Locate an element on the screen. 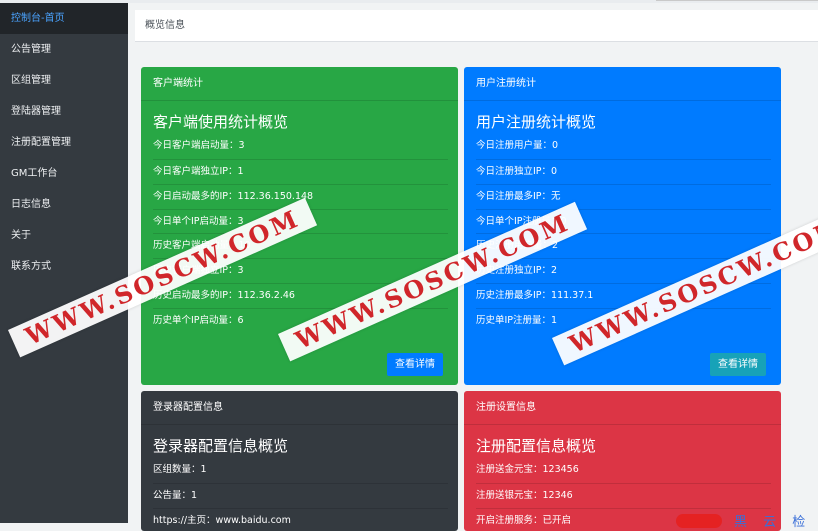  register-stats-title: 用户注册统计概览 is located at coordinates (536, 122).